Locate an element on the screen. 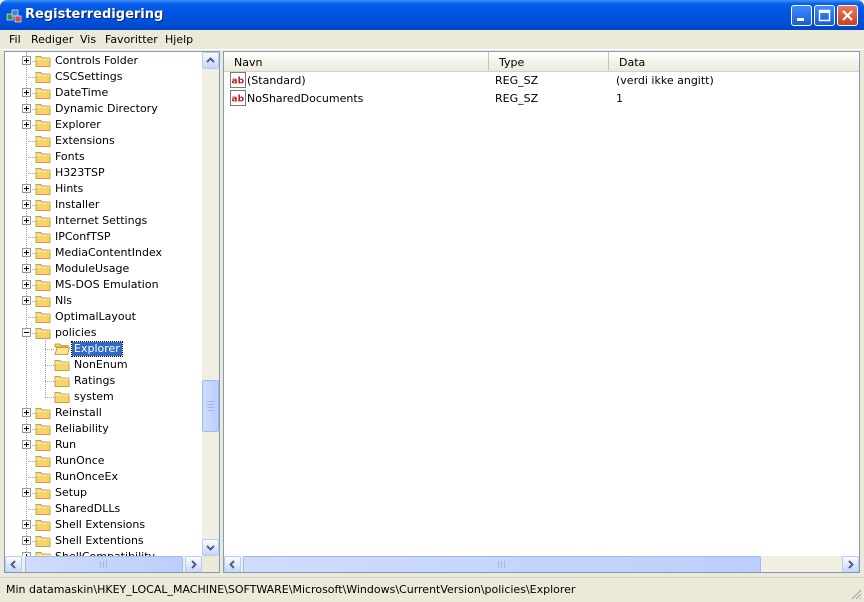 This screenshot has height=602, width=864. list-scroll-left-button is located at coordinates (232, 564).